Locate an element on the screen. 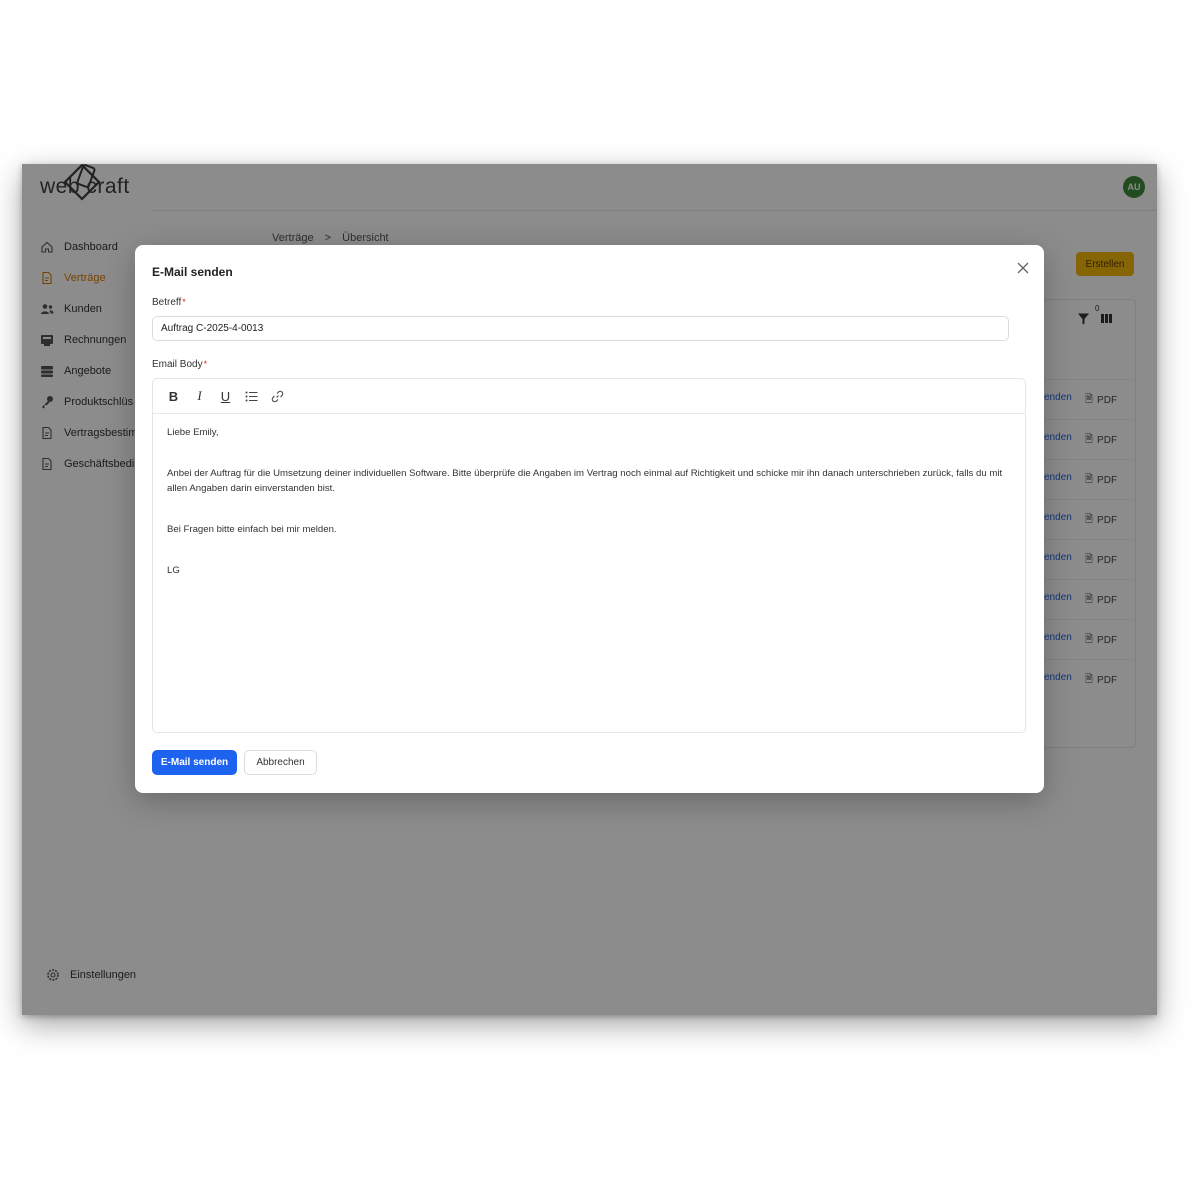 Image resolution: width=1200 pixels, height=1200 pixels. link-button is located at coordinates (277, 396).